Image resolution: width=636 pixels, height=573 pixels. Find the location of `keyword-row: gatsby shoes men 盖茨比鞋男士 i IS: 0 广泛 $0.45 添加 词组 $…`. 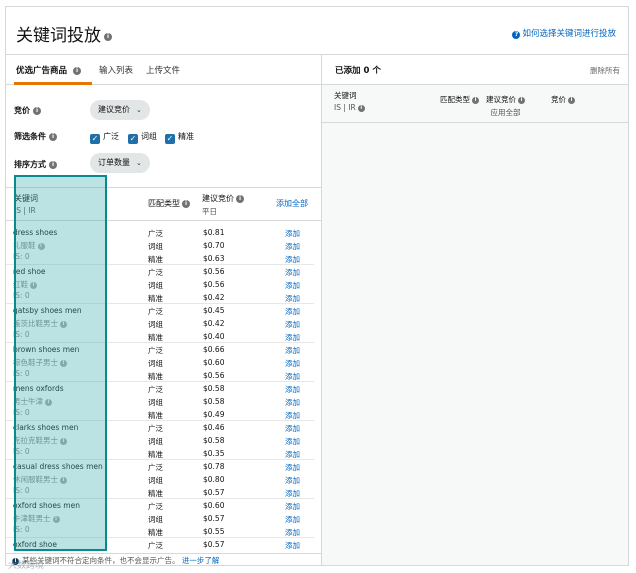

keyword-row: gatsby shoes men 盖茨比鞋男士 i IS: 0 广泛 $0.45 添加 词组 $… is located at coordinates (160, 323).